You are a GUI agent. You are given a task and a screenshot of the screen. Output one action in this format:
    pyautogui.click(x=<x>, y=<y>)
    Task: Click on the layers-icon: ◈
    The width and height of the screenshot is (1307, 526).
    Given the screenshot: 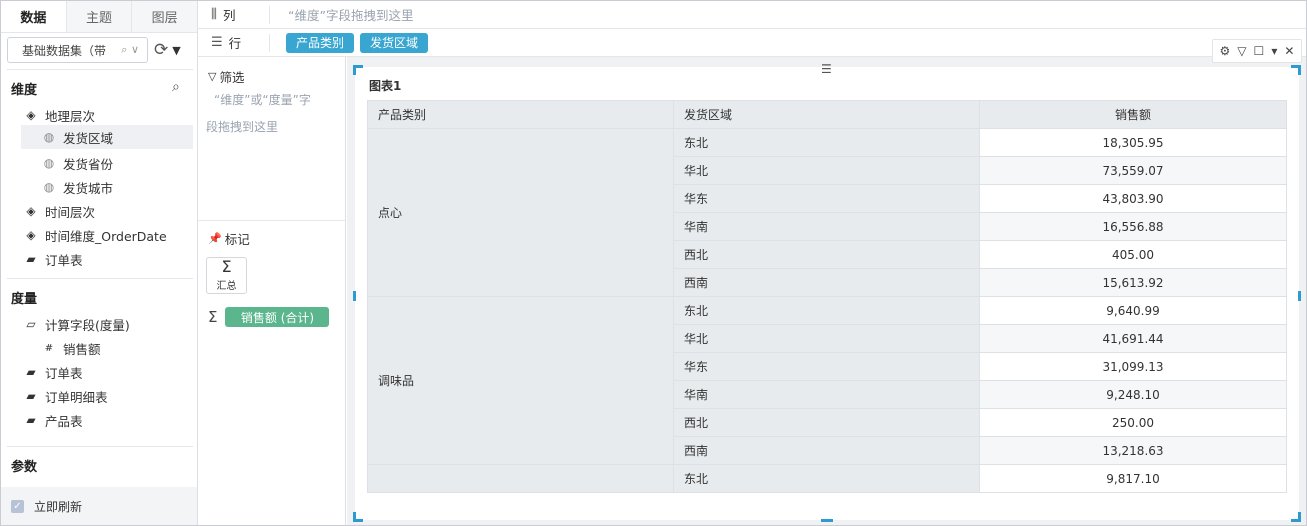 What is the action you would take?
    pyautogui.click(x=31, y=115)
    